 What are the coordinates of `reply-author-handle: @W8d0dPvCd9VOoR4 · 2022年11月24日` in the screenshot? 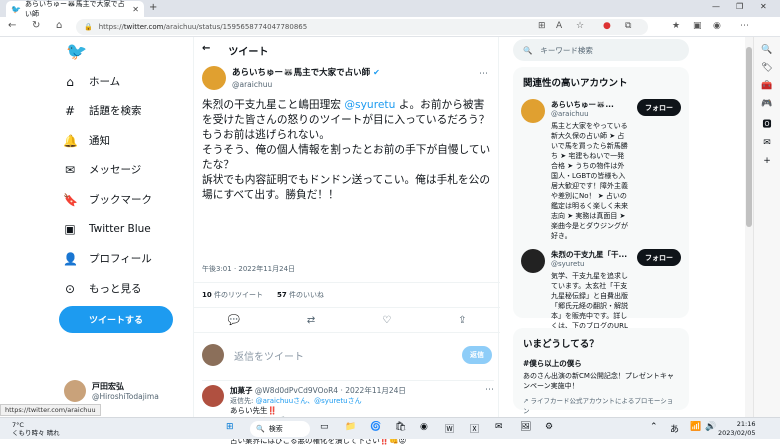 It's located at (330, 390).